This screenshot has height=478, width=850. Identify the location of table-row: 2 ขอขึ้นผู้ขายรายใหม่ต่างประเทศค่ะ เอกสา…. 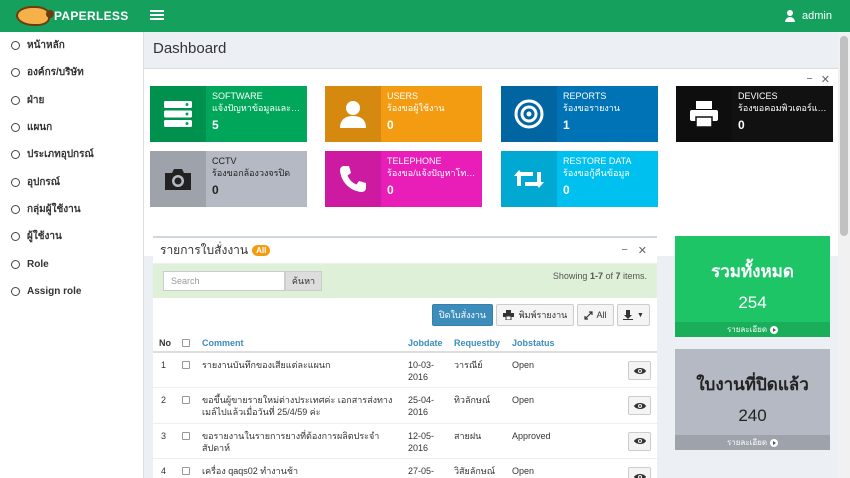
(405, 405).